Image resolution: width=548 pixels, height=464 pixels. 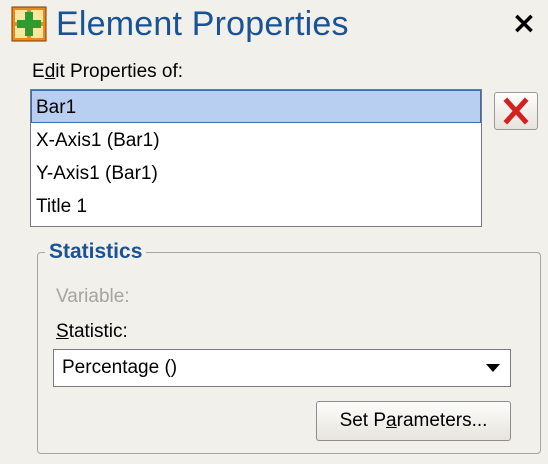 What do you see at coordinates (256, 139) in the screenshot?
I see `list-item-x-axis: X-Axis1 (Bar1)` at bounding box center [256, 139].